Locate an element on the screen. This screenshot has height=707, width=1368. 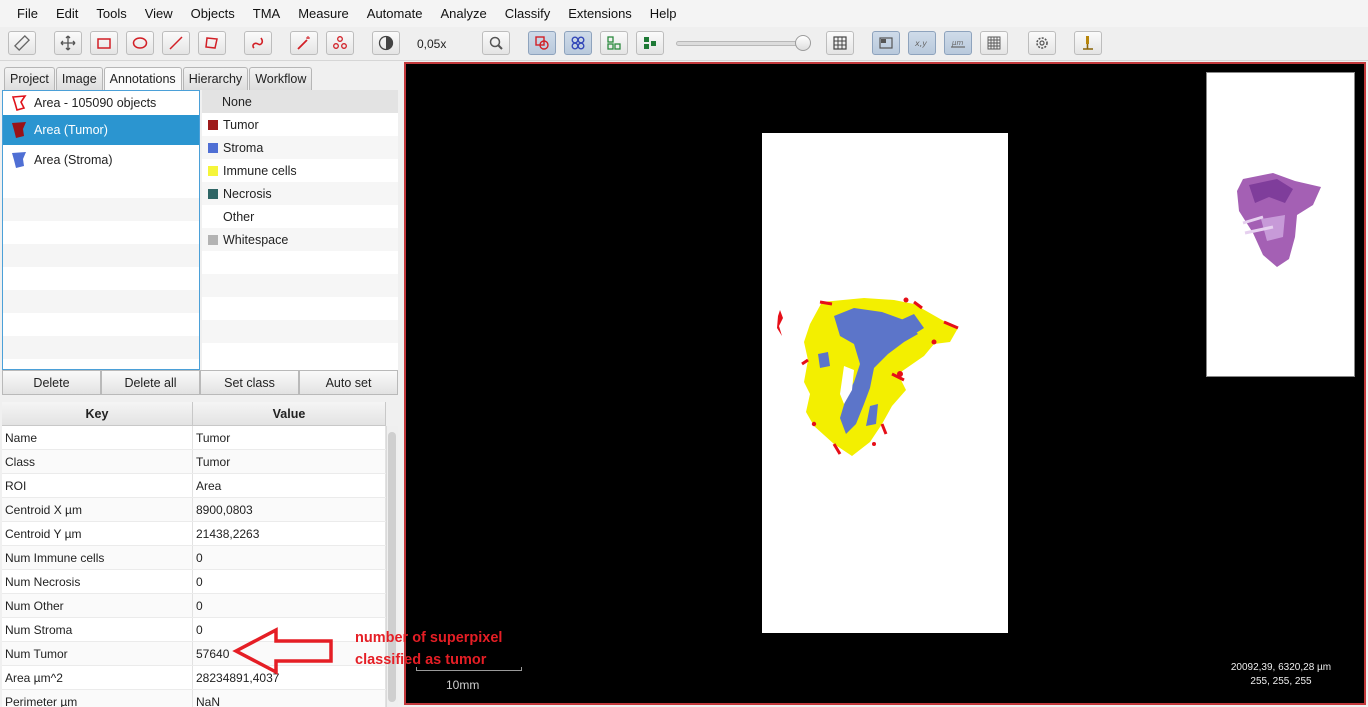
annotations-icon is located at coordinates (542, 43).